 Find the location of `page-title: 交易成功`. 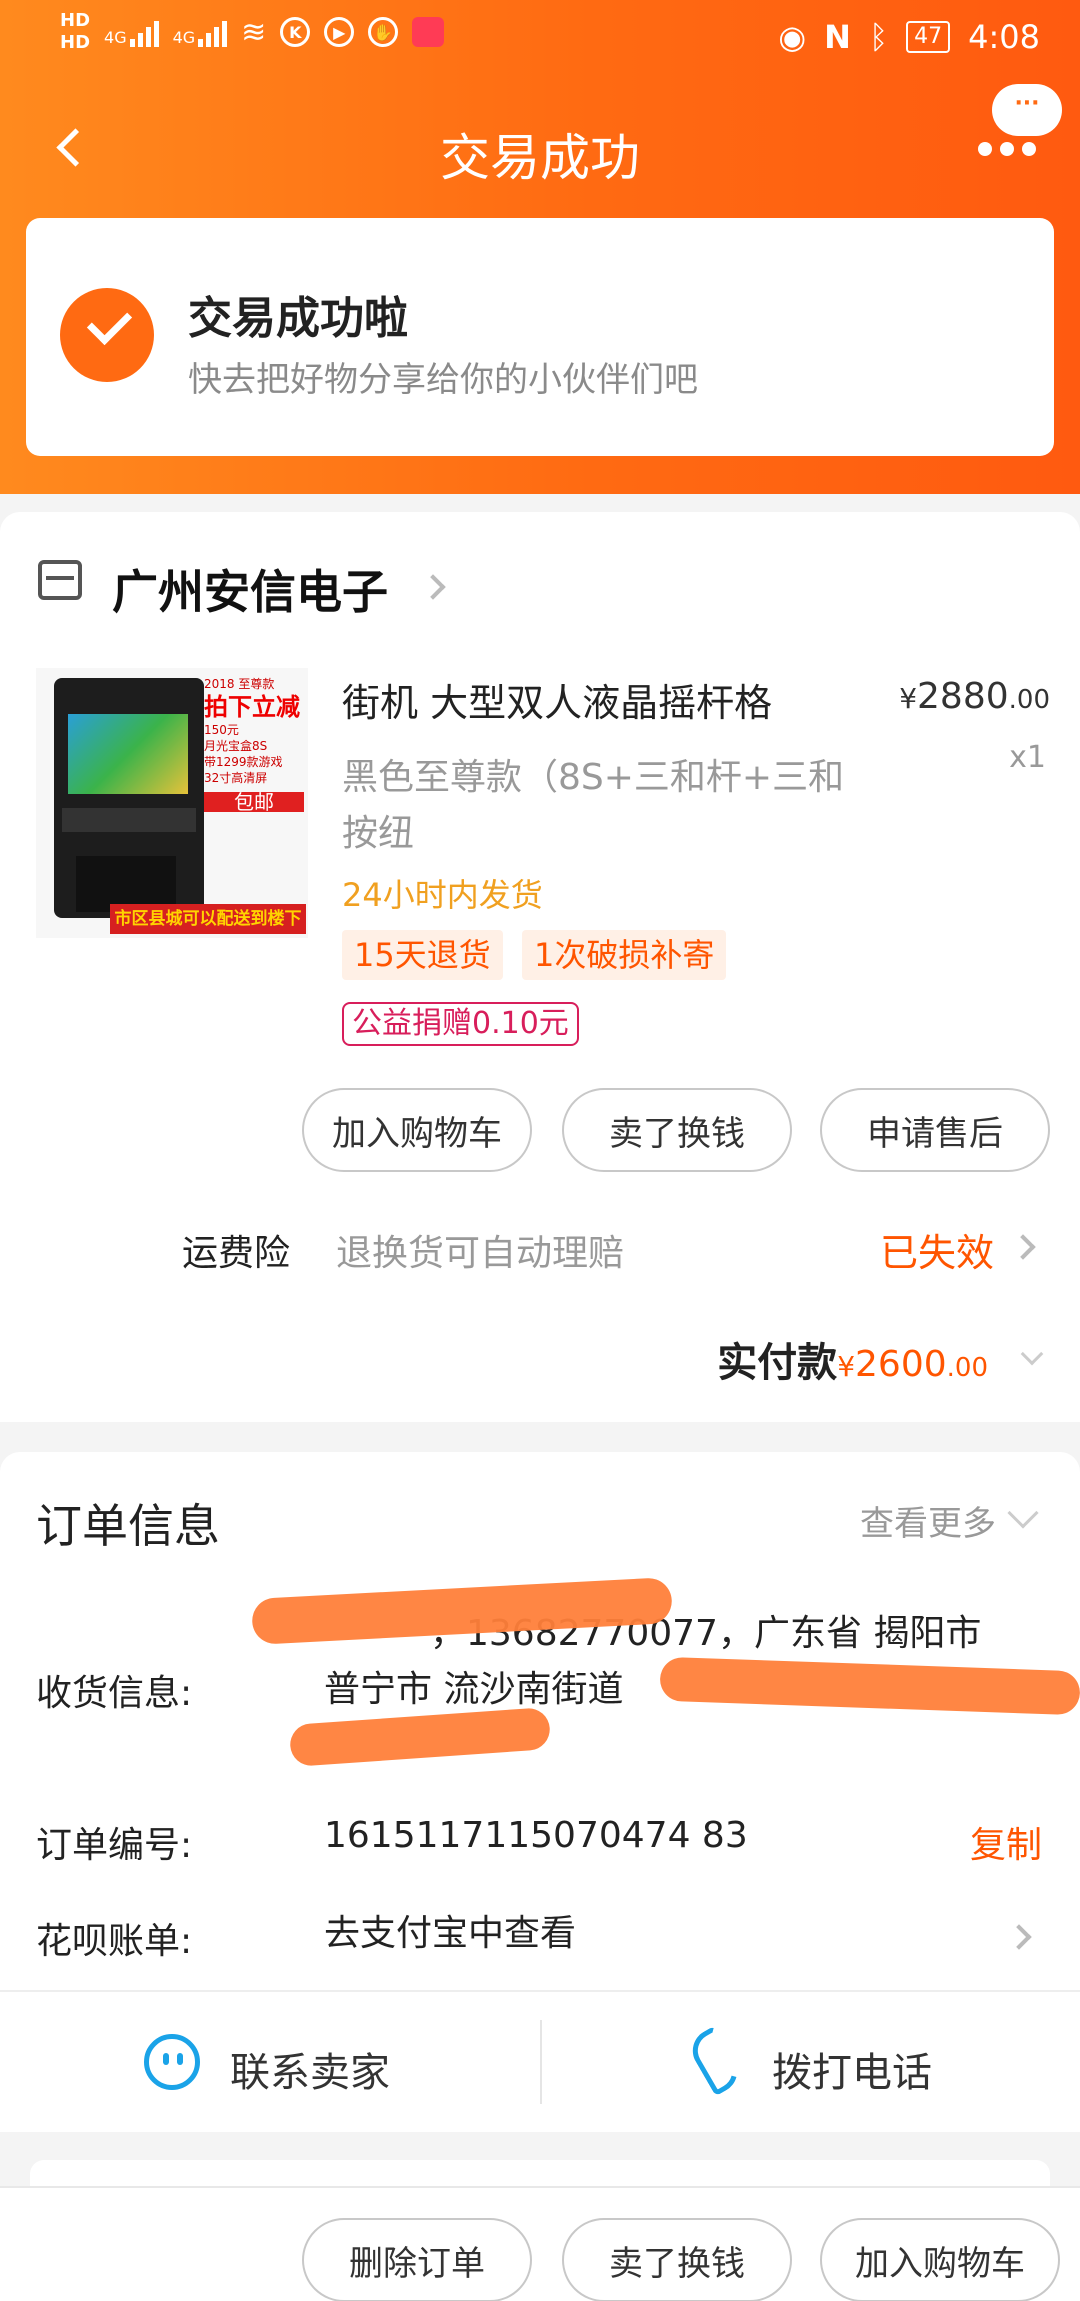

page-title: 交易成功 is located at coordinates (540, 158).